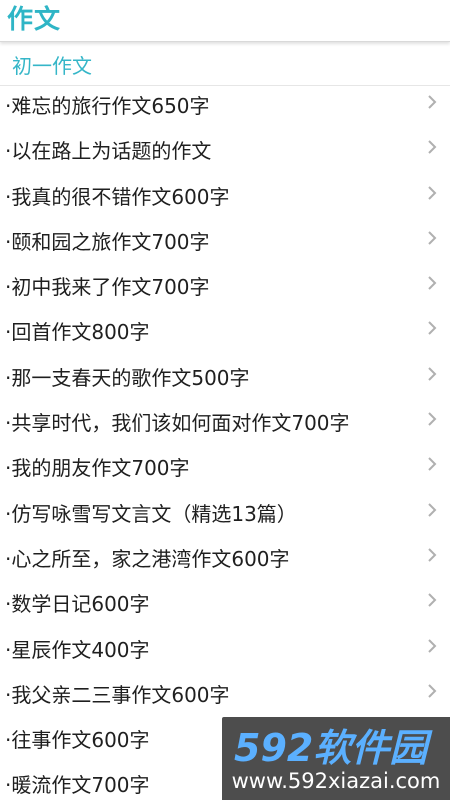 This screenshot has width=450, height=800. Describe the element at coordinates (107, 241) in the screenshot. I see `list-item-label: ·颐和园之旅作文700字` at that location.